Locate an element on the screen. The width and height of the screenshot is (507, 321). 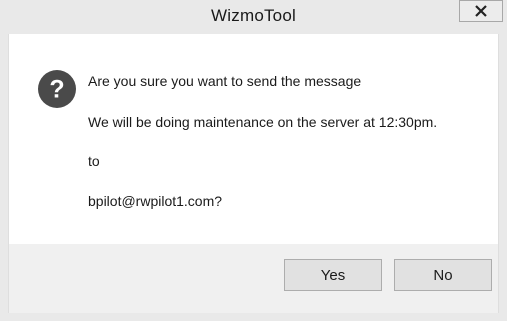
window-bottom-border is located at coordinates (253, 317).